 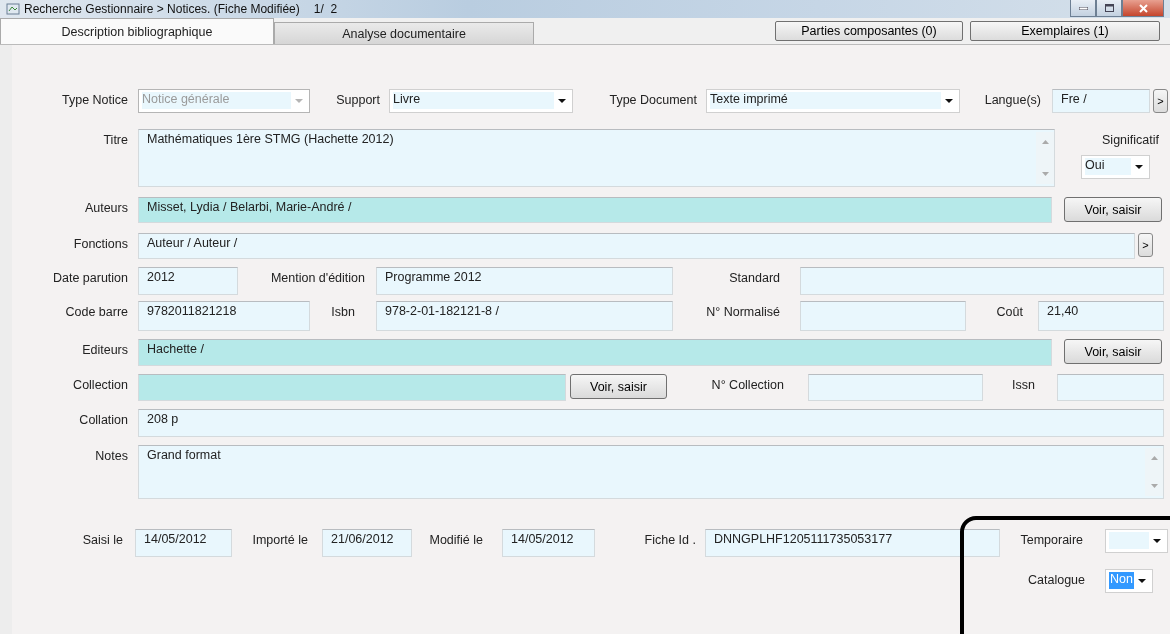 I want to click on field-label: Collation, so click(x=103, y=420).